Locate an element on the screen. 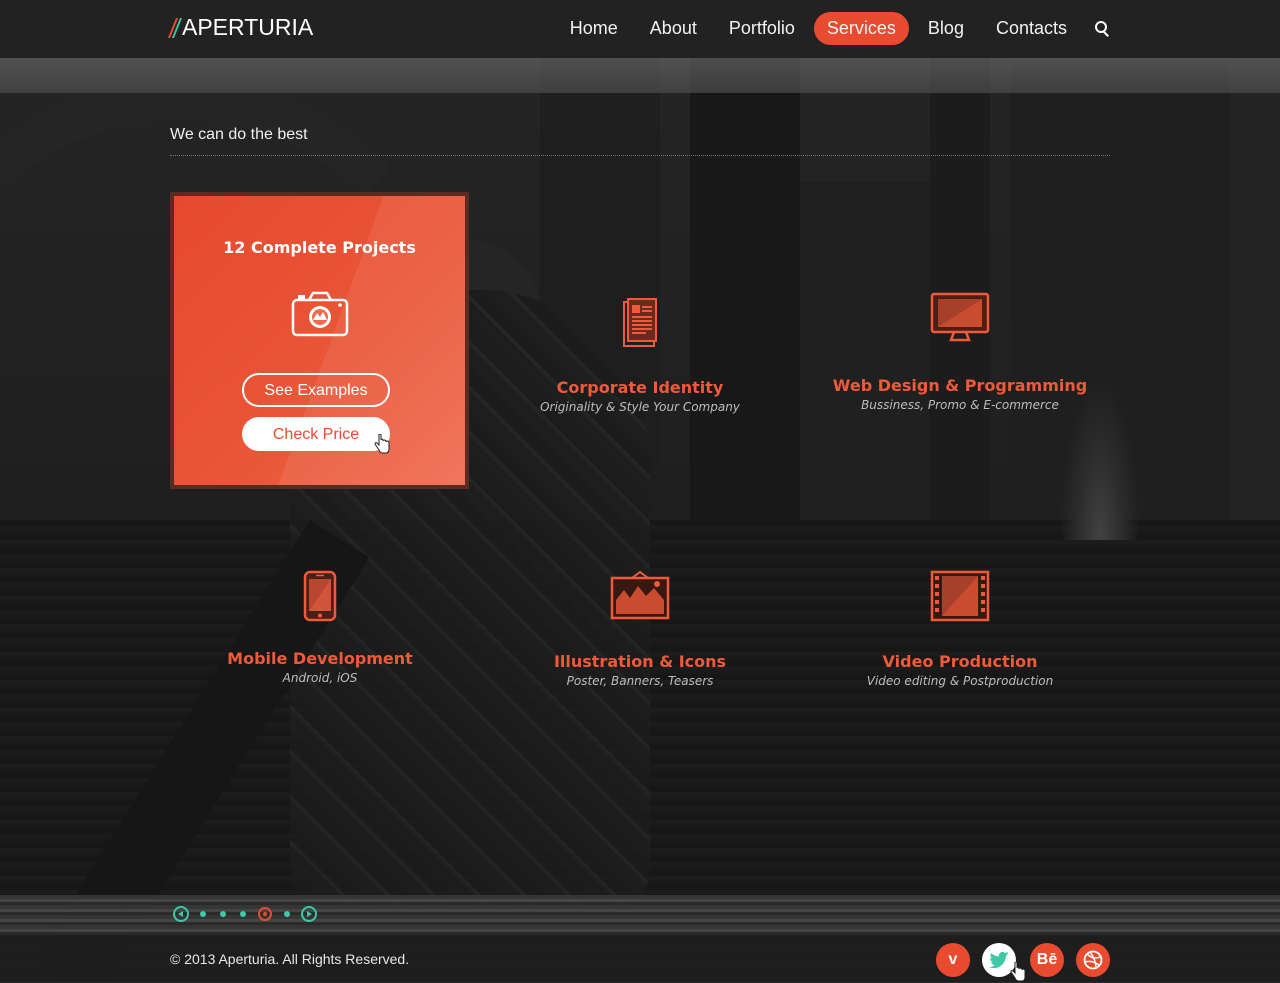  nav-item-blog: Blog is located at coordinates (946, 28).